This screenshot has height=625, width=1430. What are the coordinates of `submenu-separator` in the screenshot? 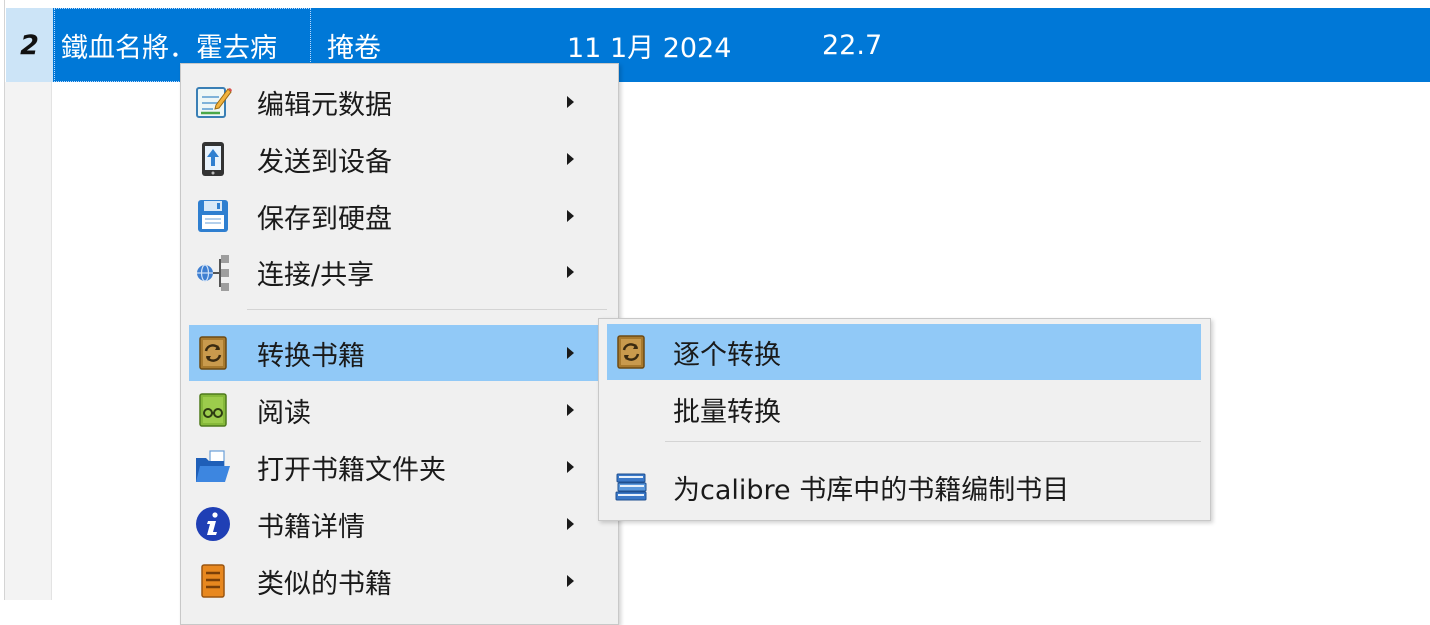 It's located at (933, 441).